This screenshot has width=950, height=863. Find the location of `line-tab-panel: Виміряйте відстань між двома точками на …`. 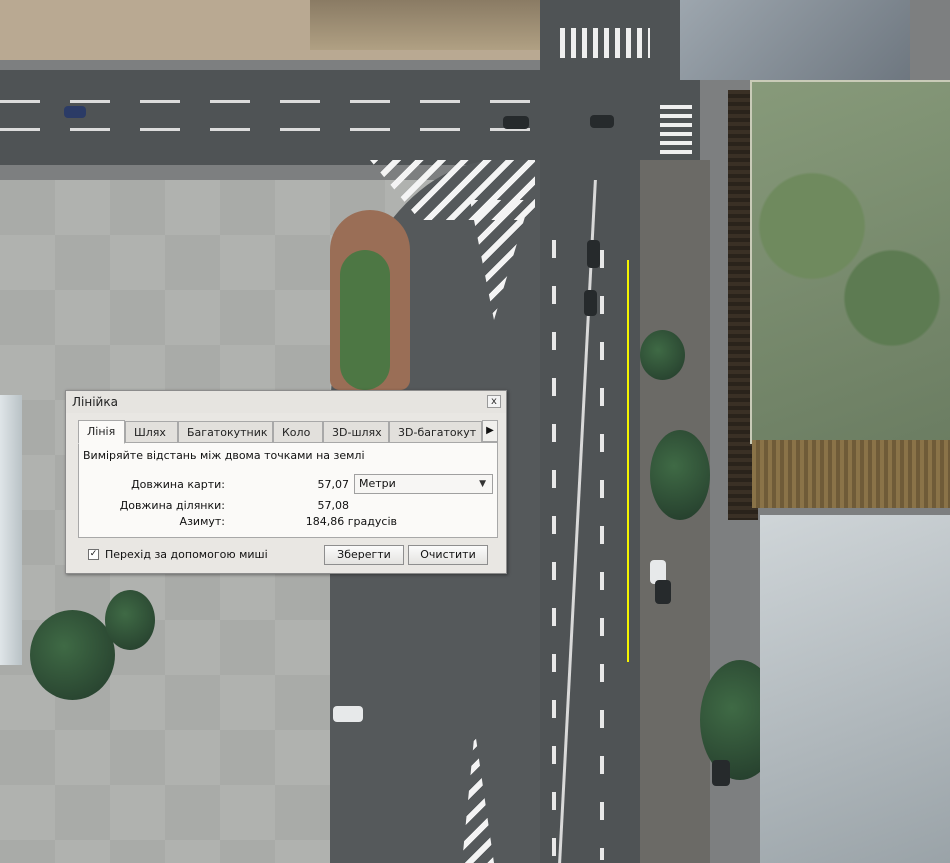

line-tab-panel: Виміряйте відстань між двома точками на … is located at coordinates (288, 490).